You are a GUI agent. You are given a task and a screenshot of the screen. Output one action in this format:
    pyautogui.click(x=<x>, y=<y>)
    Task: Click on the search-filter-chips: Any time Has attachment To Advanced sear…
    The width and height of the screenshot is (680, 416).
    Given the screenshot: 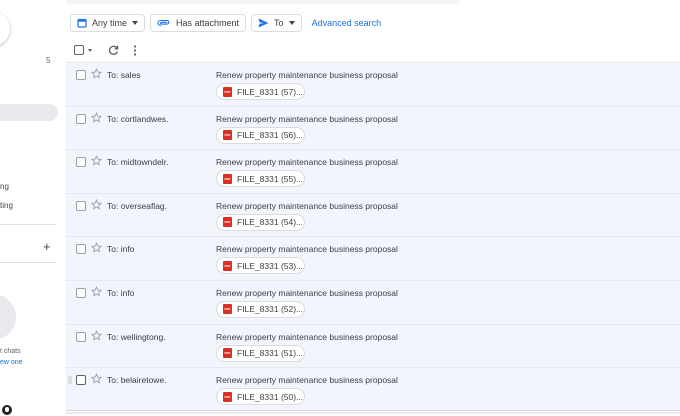 What is the action you would take?
    pyautogui.click(x=225, y=23)
    